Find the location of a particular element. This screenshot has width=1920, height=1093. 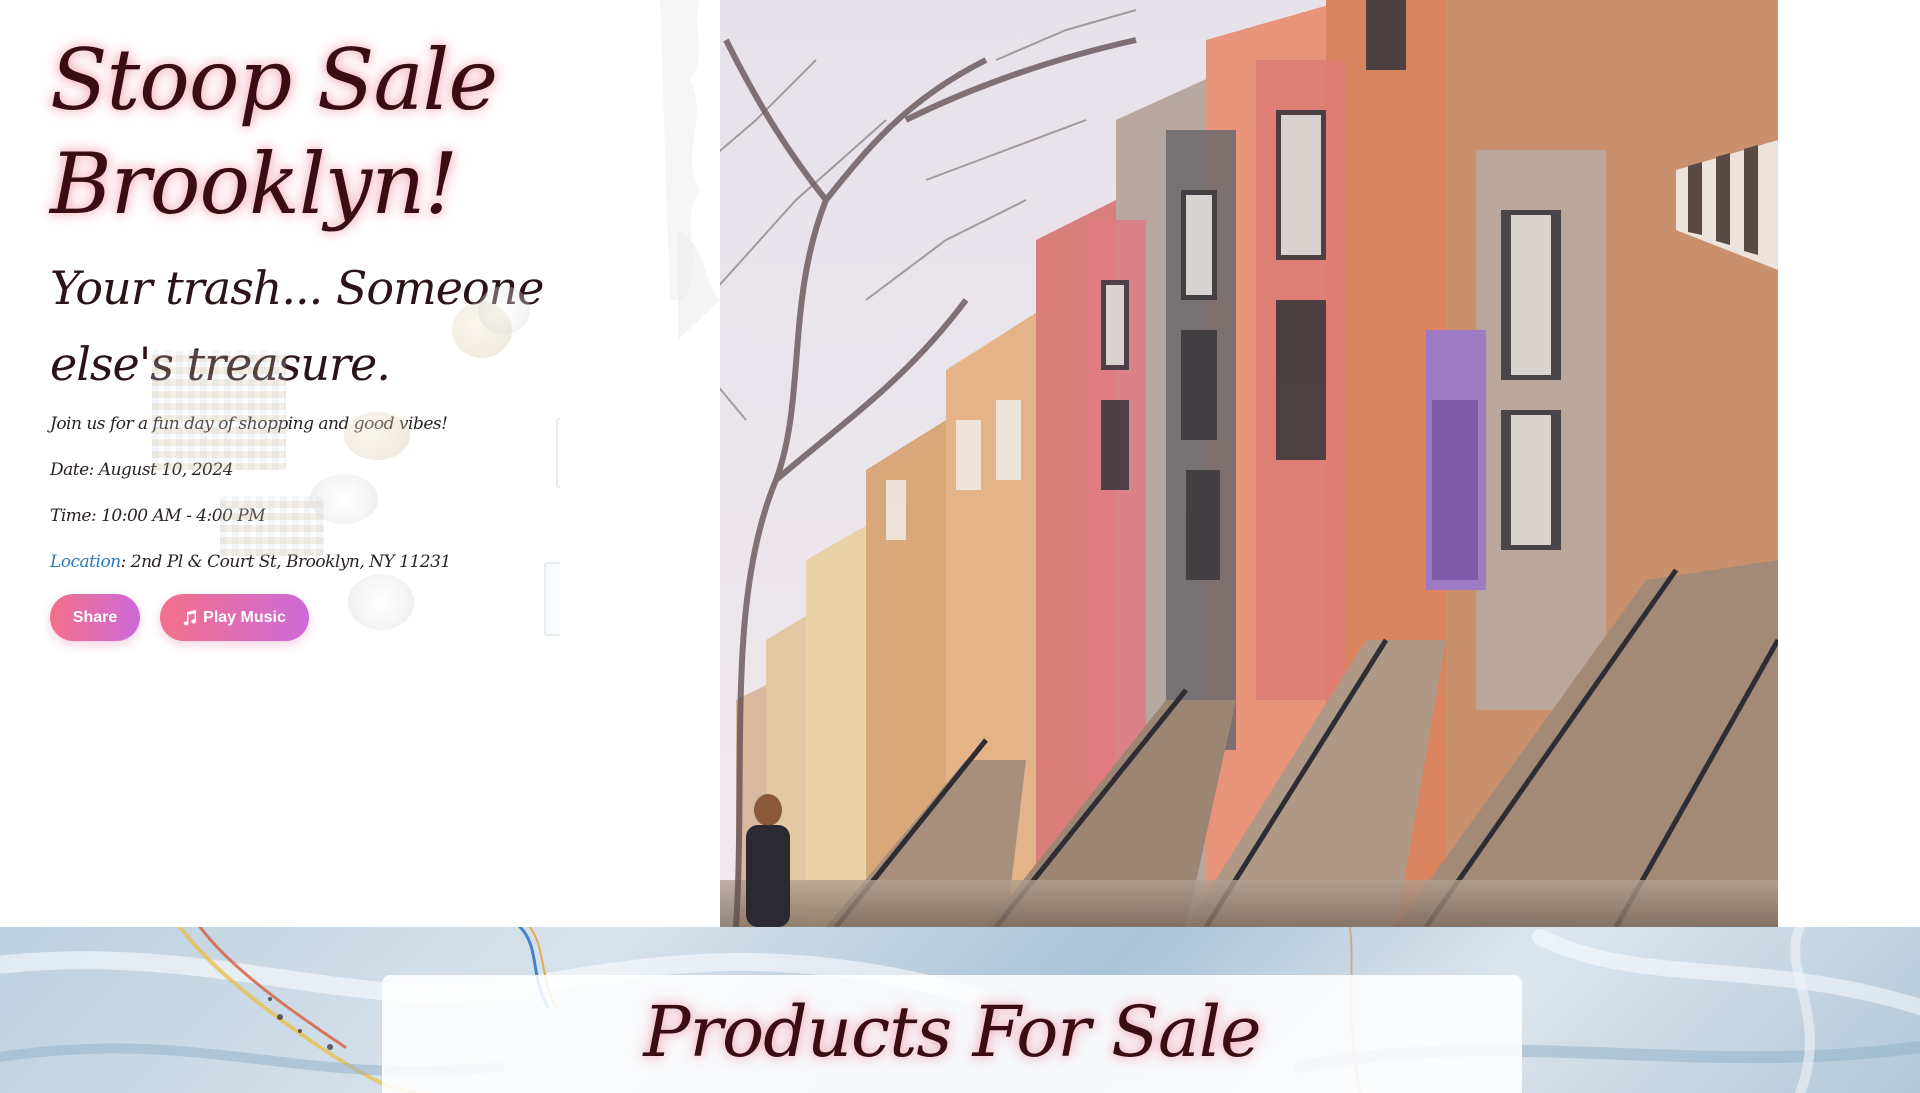

play-music-label: Play Music is located at coordinates (244, 617).